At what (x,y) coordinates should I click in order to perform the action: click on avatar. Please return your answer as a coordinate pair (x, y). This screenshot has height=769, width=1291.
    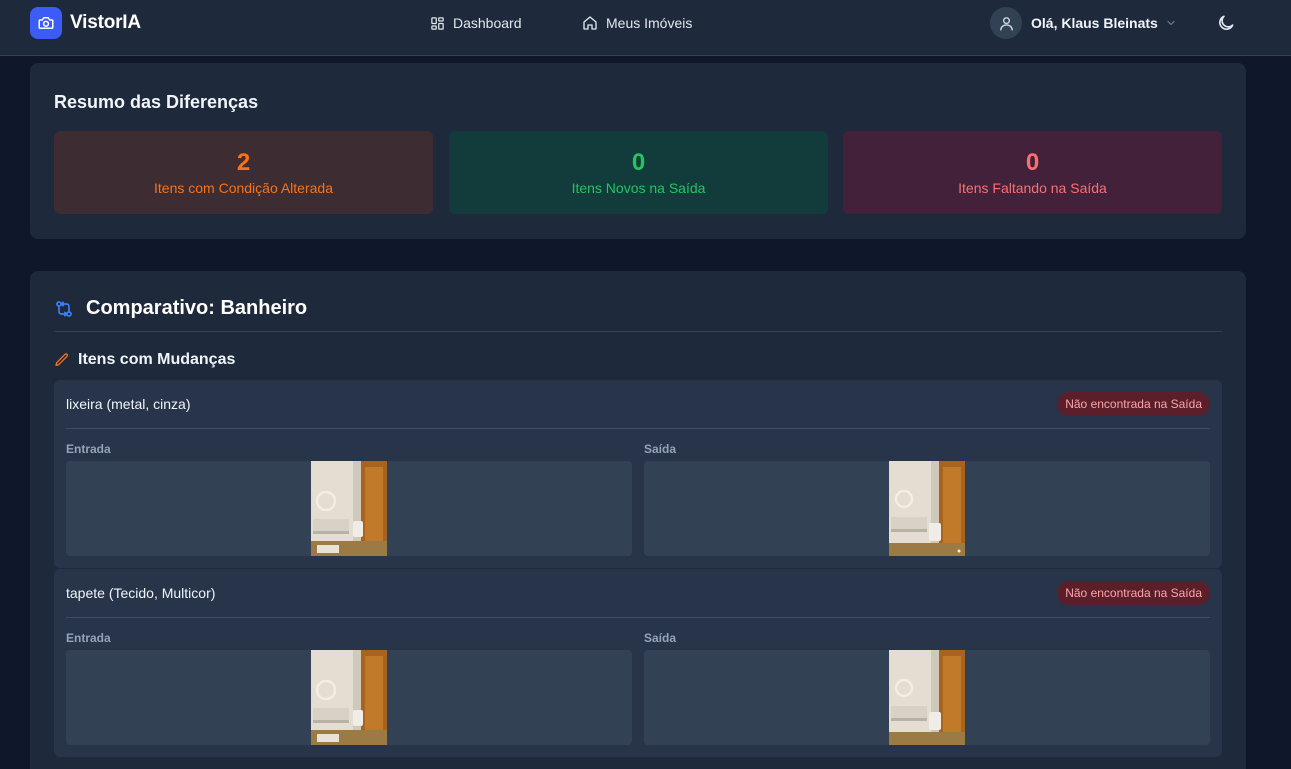
    Looking at the image, I should click on (1006, 23).